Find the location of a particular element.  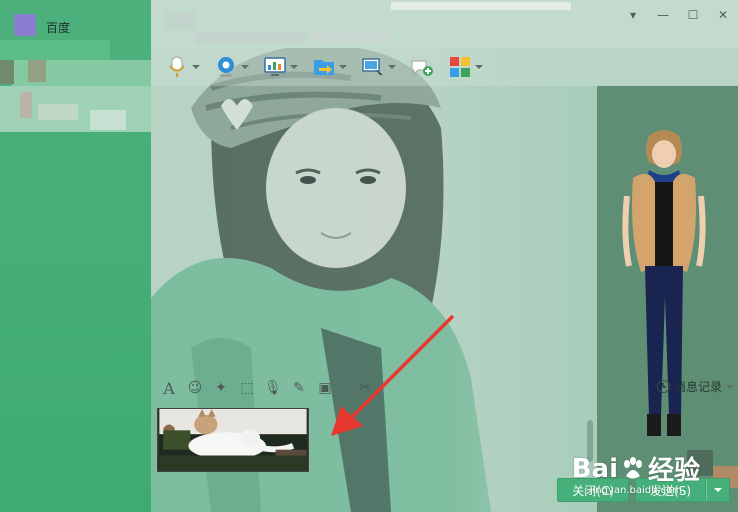

send-controls: 关闭(C) 发送(S) is located at coordinates (643, 490).